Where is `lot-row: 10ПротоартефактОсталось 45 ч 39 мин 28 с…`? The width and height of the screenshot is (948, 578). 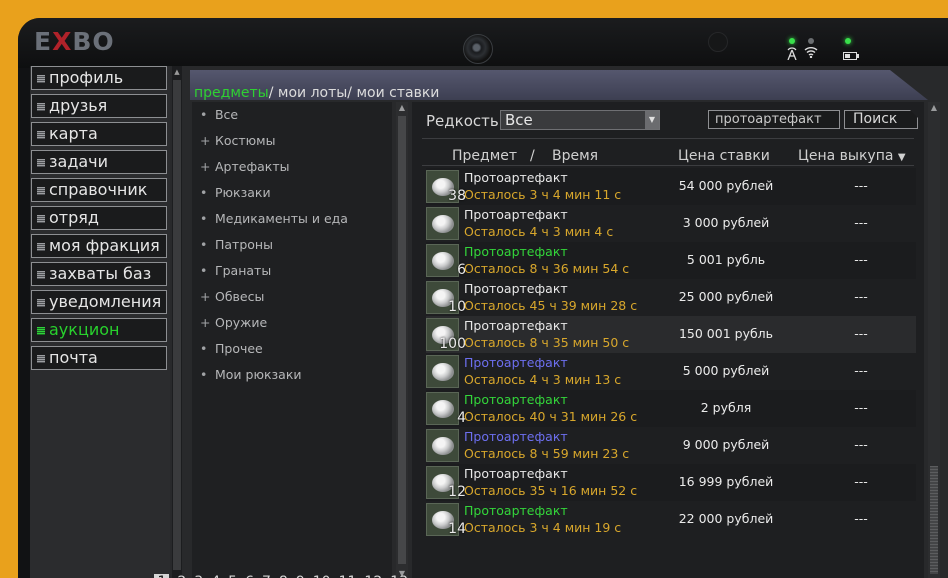
lot-row: 10ПротоартефактОсталось 45 ч 39 мин 28 с… is located at coordinates (671, 297).